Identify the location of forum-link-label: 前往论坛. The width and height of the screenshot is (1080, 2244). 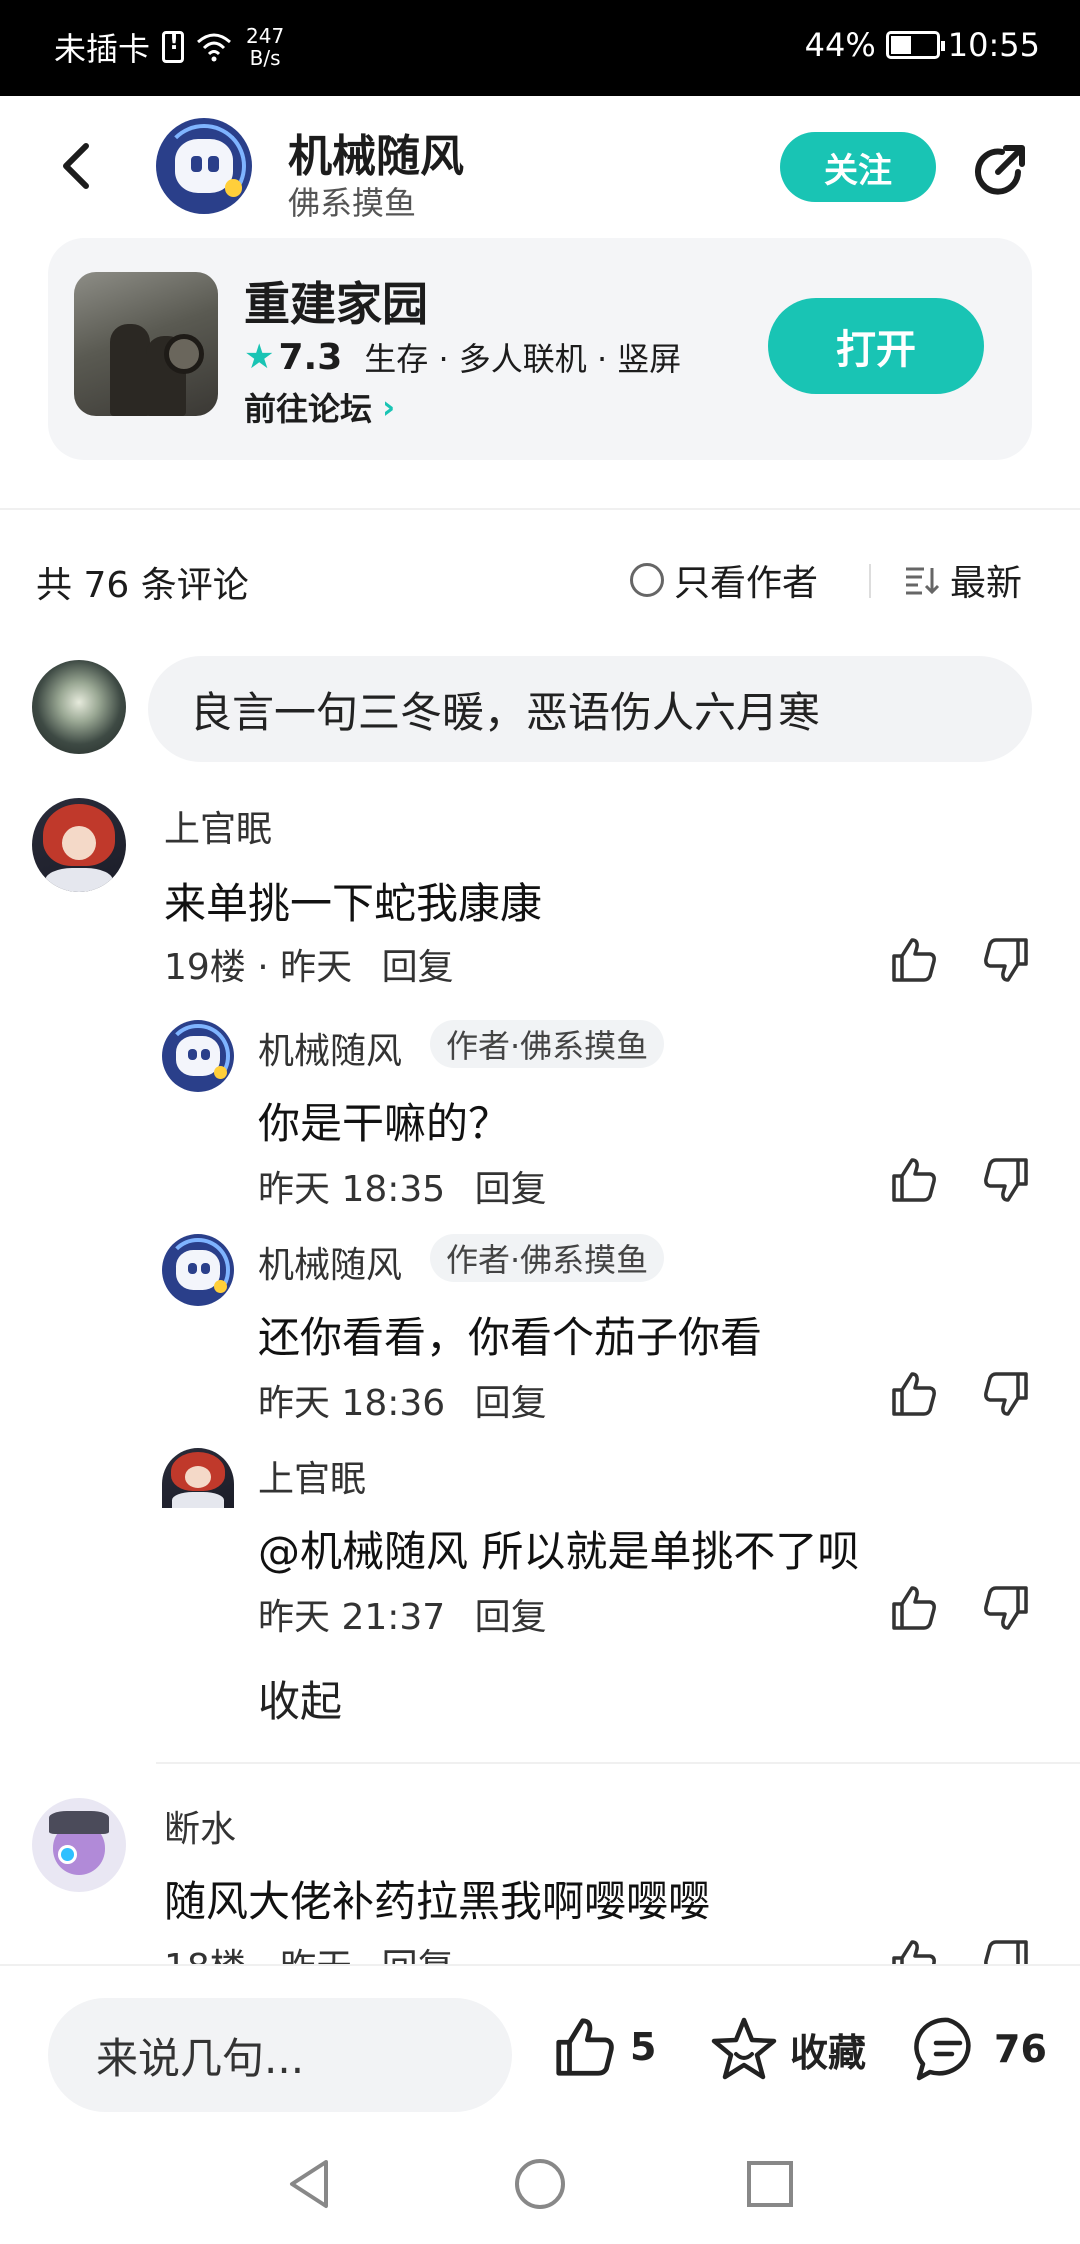
(308, 409).